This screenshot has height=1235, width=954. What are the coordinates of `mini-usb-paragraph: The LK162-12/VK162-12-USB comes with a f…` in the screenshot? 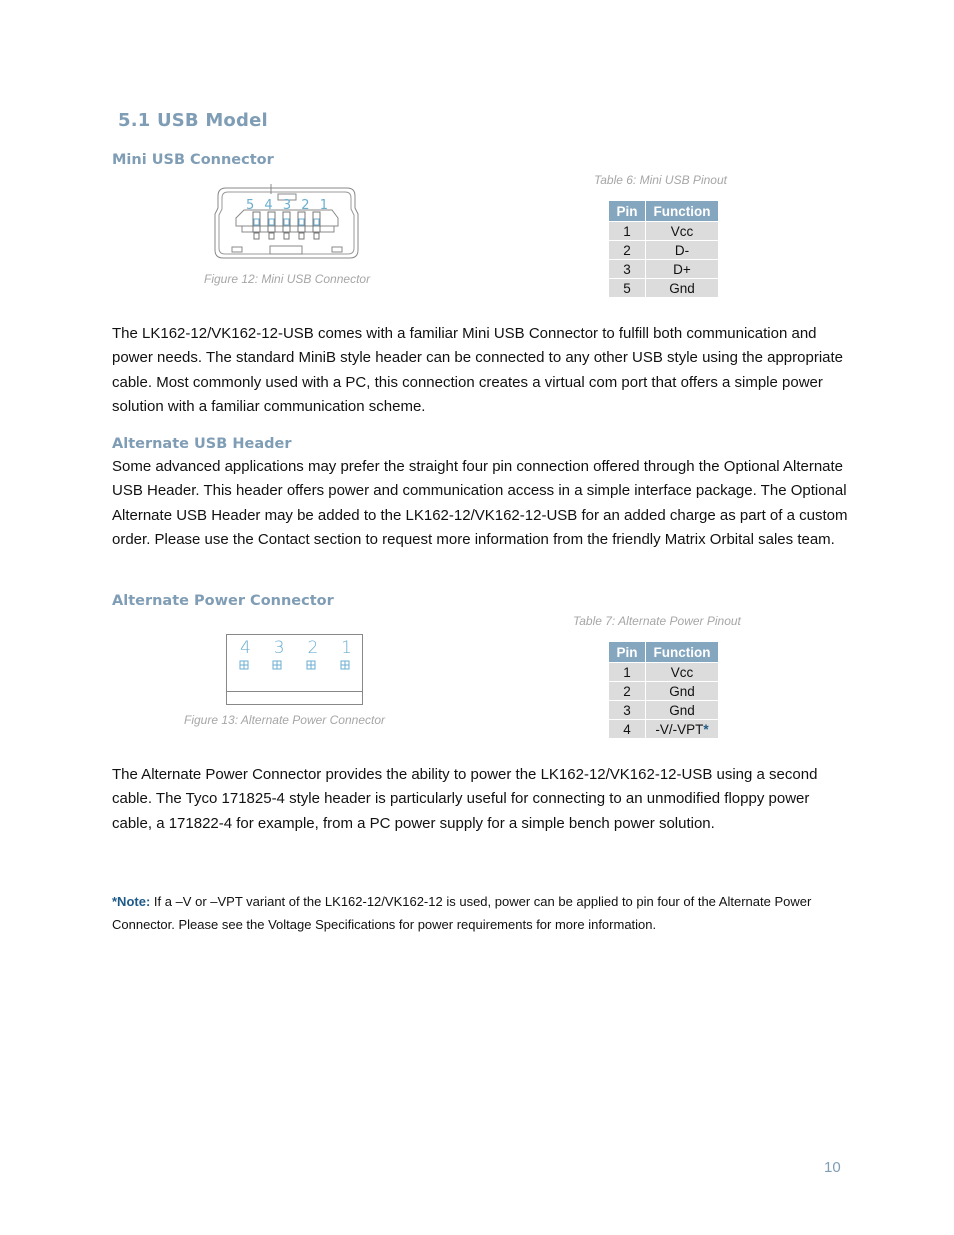 It's located at (478, 370).